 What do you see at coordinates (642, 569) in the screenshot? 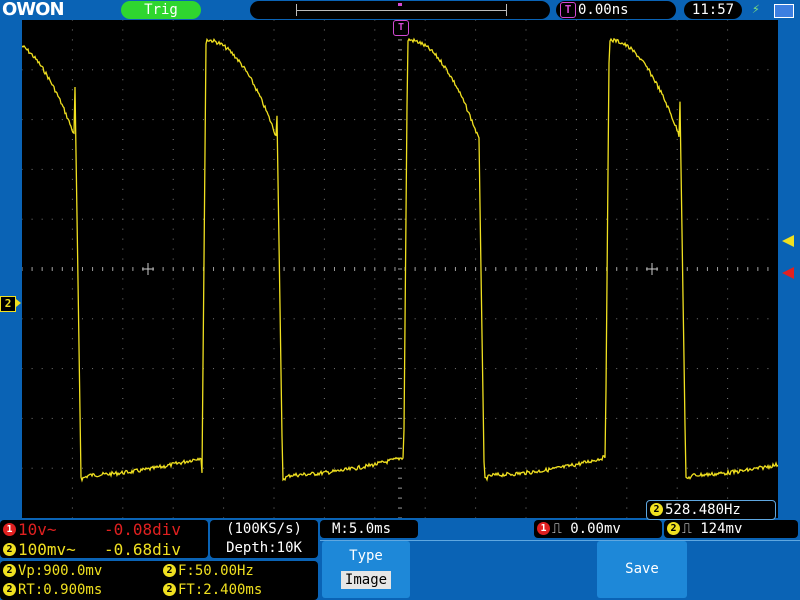
I see `save-button: Save` at bounding box center [642, 569].